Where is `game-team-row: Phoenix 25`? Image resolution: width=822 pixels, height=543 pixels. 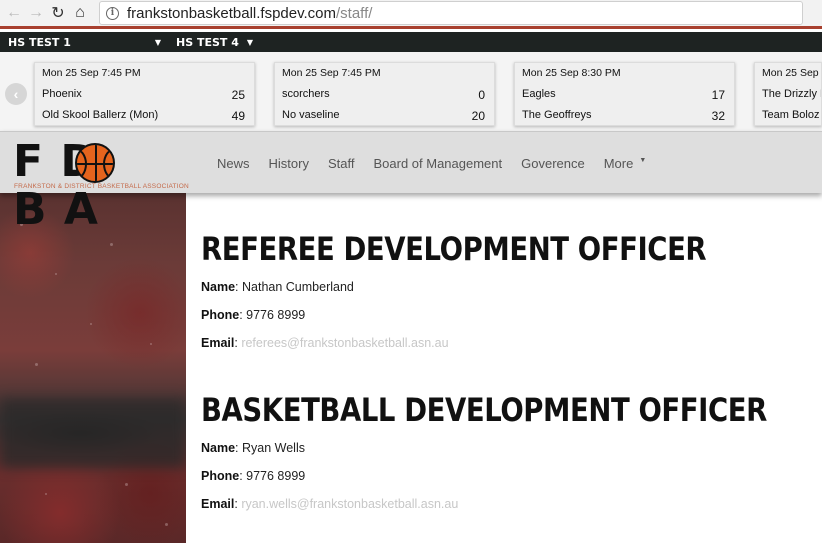
game-team-row: Phoenix 25 is located at coordinates (143, 95).